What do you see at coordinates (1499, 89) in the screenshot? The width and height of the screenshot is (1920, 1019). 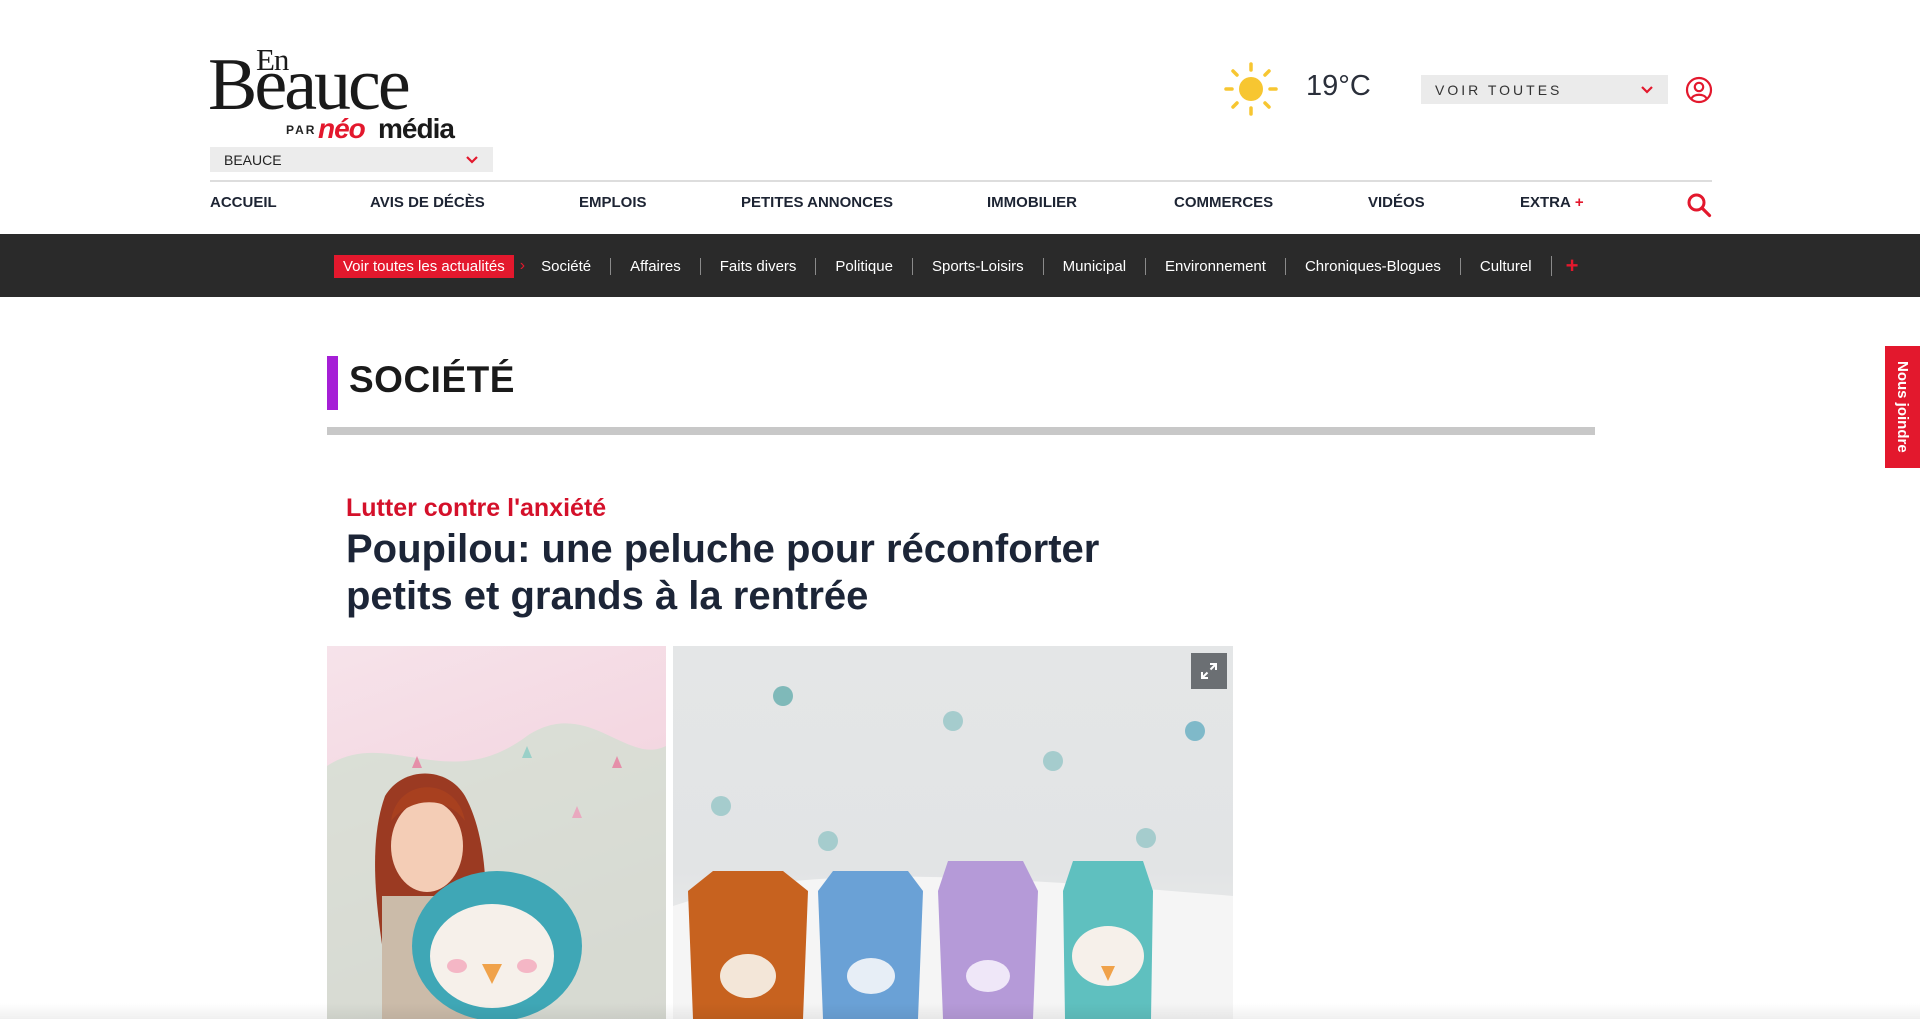 I see `regions-dropdown-label: VOIR TOUTES` at bounding box center [1499, 89].